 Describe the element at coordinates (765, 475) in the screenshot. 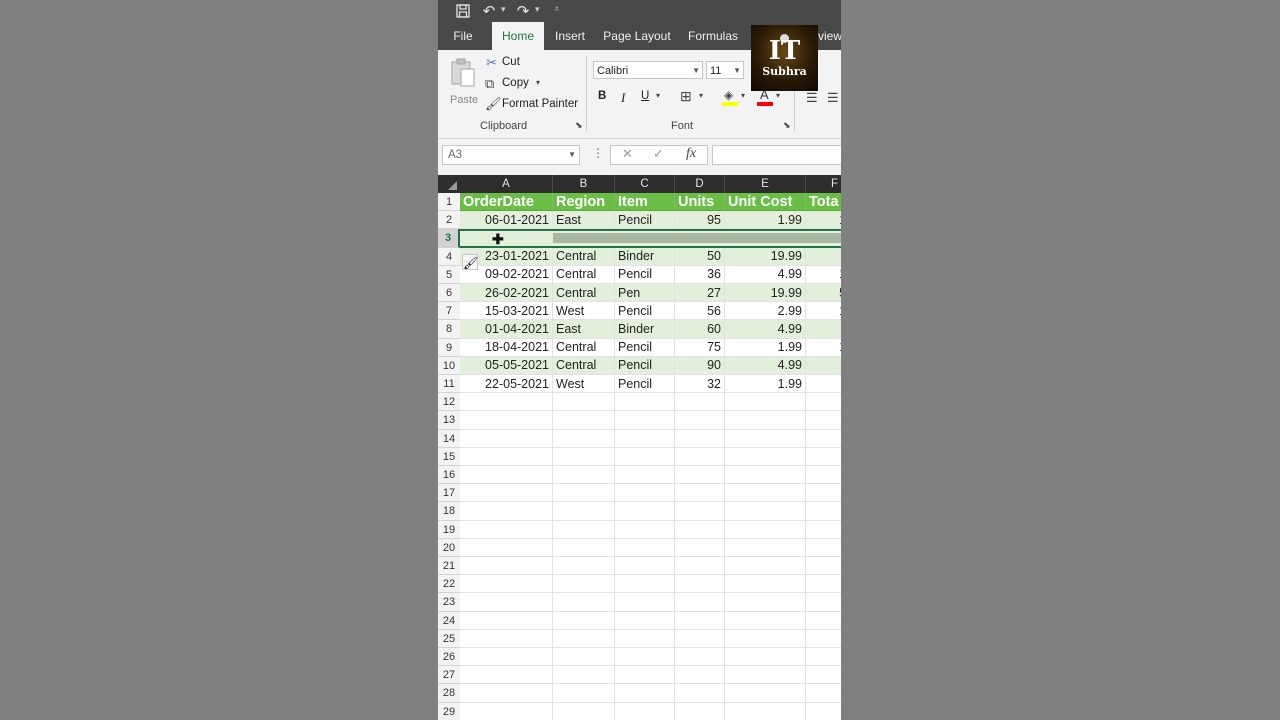

I see `cell-e16` at that location.